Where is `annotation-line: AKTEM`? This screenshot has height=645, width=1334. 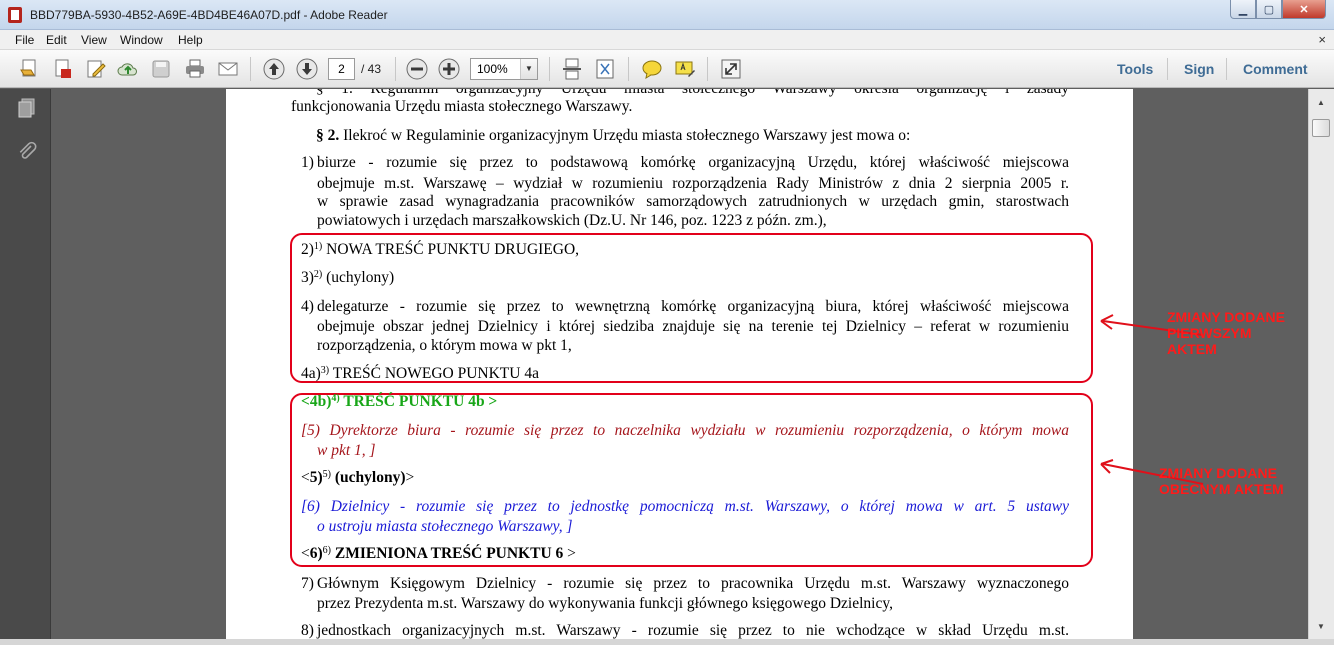 annotation-line: AKTEM is located at coordinates (1192, 349).